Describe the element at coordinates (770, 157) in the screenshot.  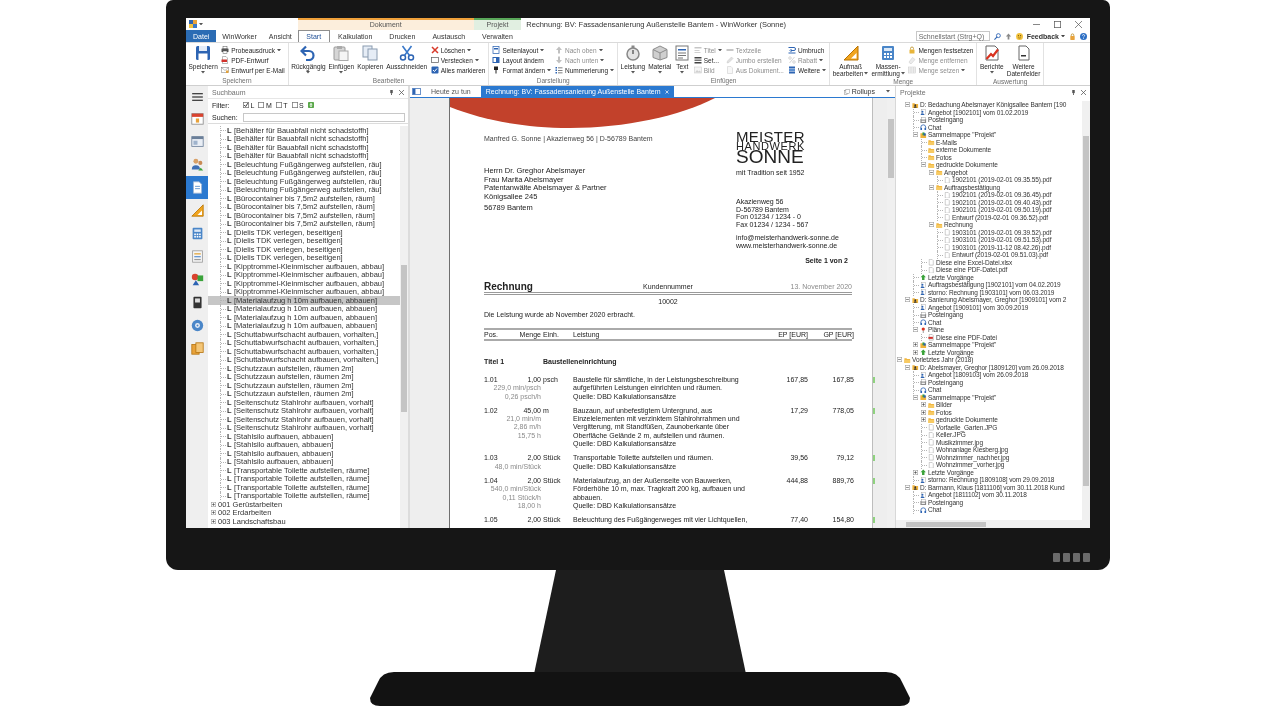
I see `logo-text: SONNE` at that location.